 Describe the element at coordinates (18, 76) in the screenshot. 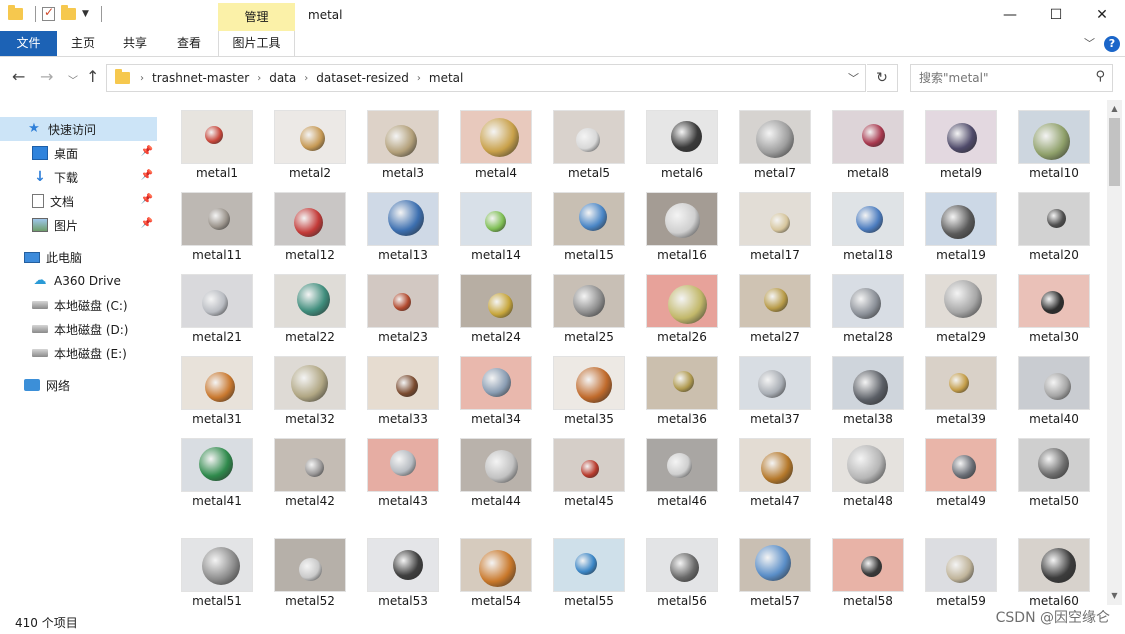

I see `back-arrow-icon: ←` at that location.